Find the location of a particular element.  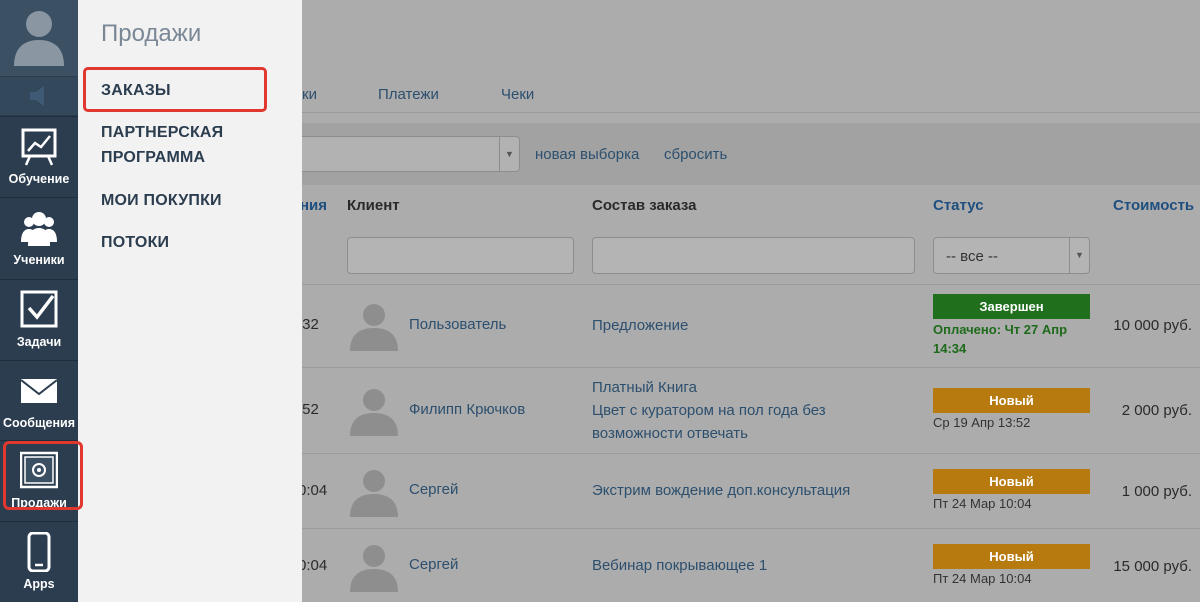

status-date: Ср 19 Апр 13:52 is located at coordinates (982, 422).